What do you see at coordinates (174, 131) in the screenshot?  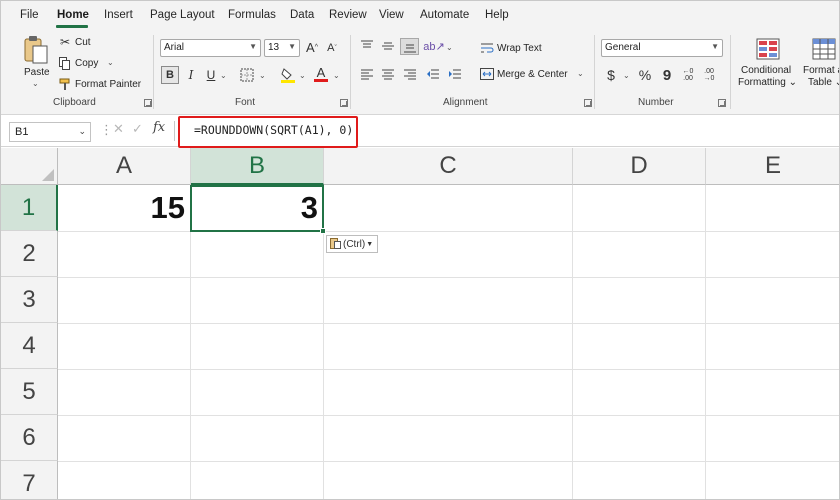 I see `formula-bar-divider` at bounding box center [174, 131].